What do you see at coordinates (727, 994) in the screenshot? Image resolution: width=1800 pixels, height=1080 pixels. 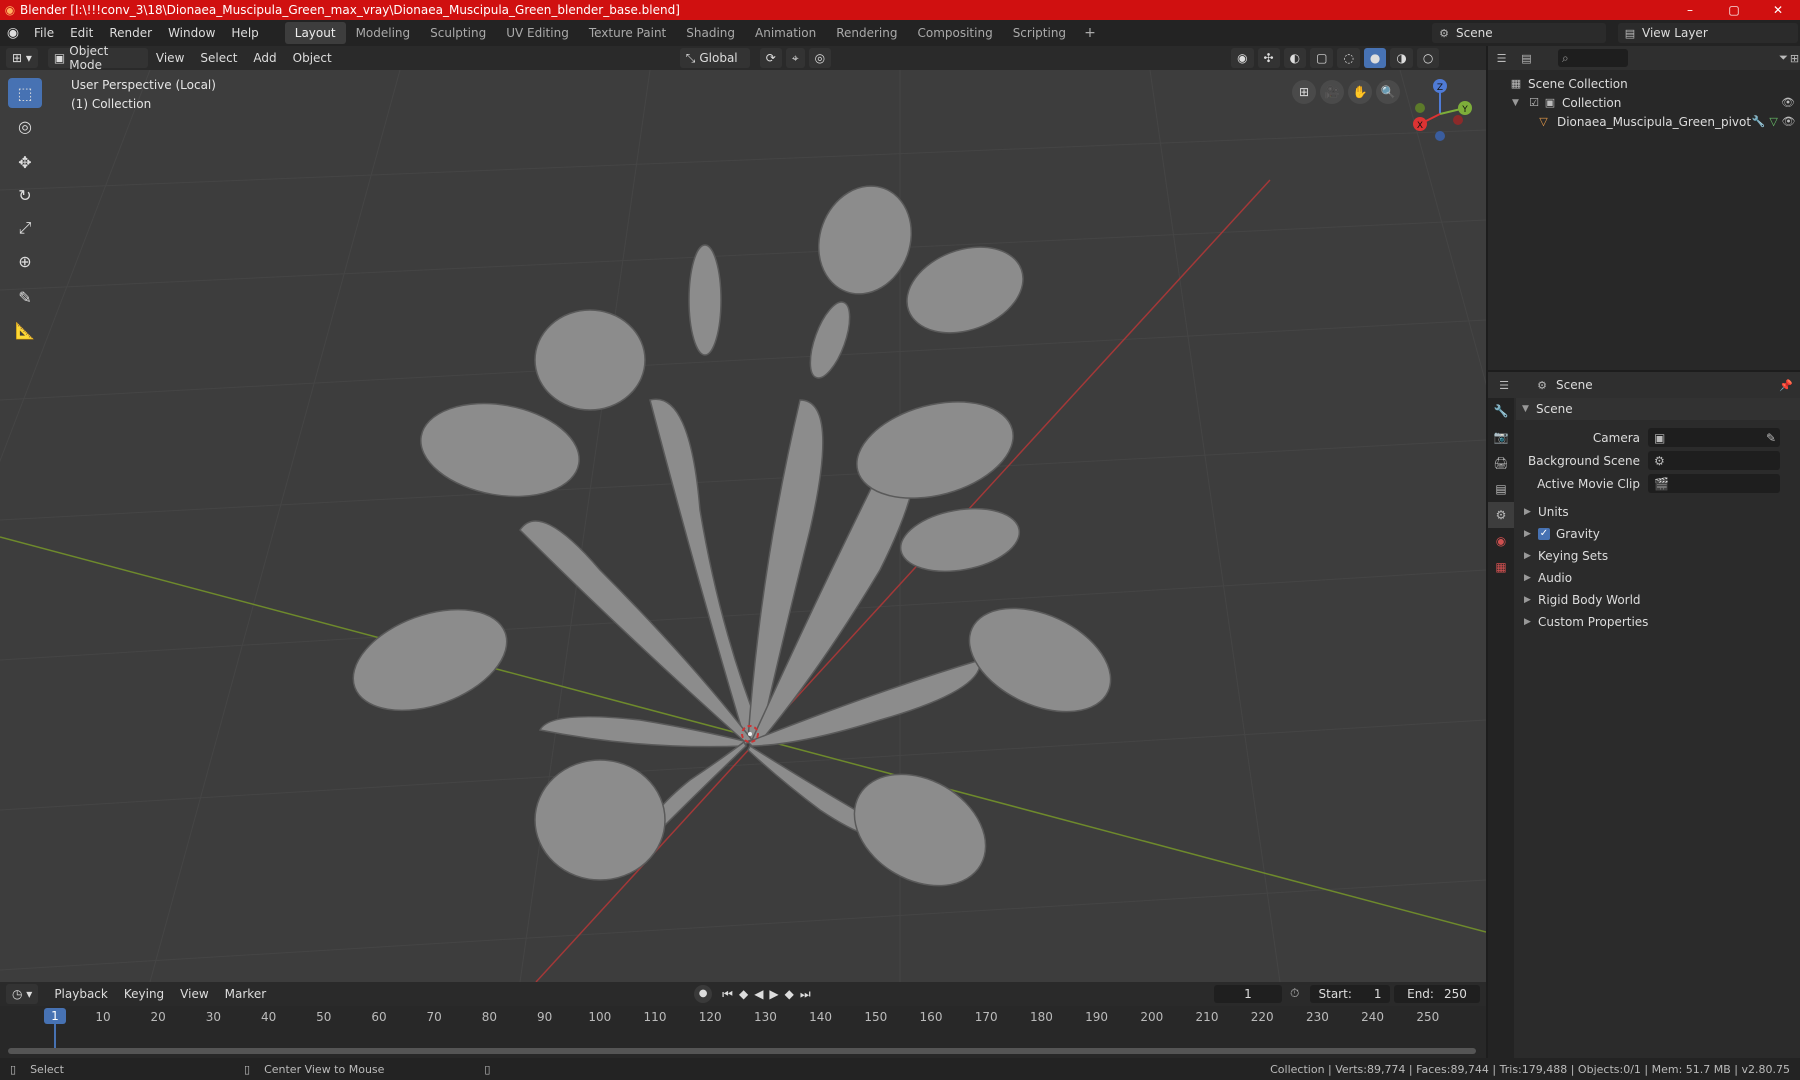 I see `jump-start-icon: ⏮` at bounding box center [727, 994].